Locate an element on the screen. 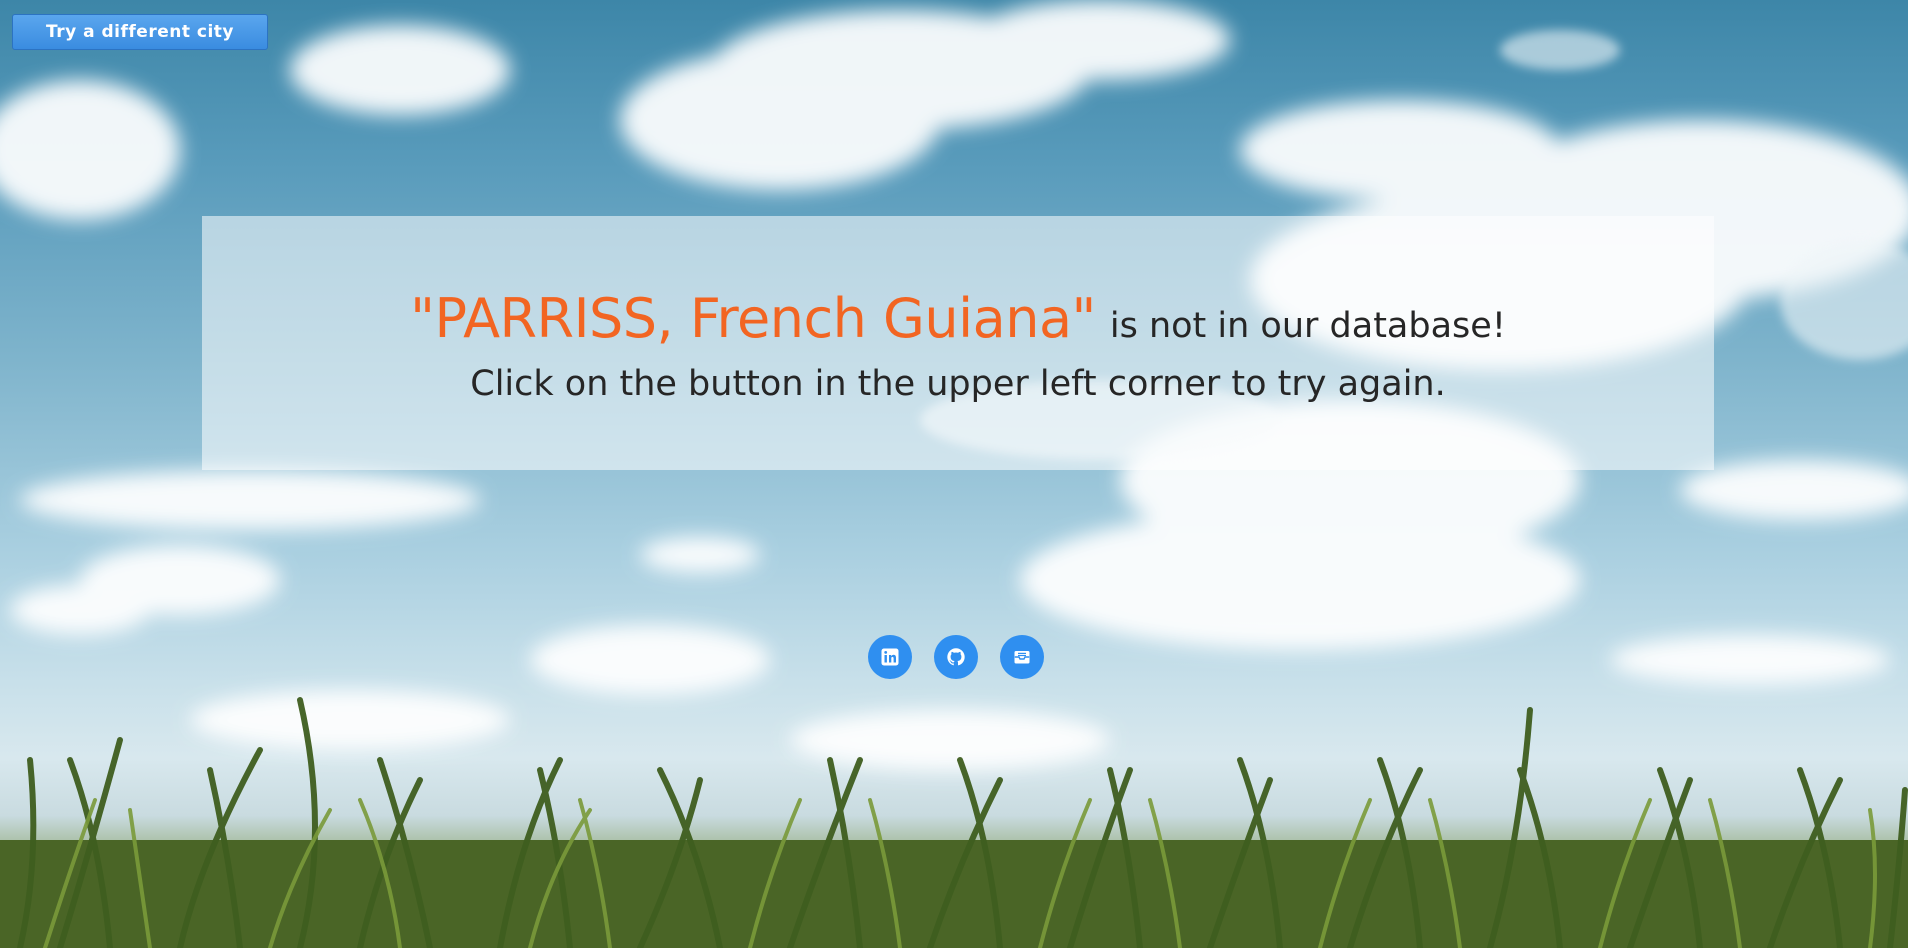 The width and height of the screenshot is (1908, 948). email-icon is located at coordinates (1022, 657).